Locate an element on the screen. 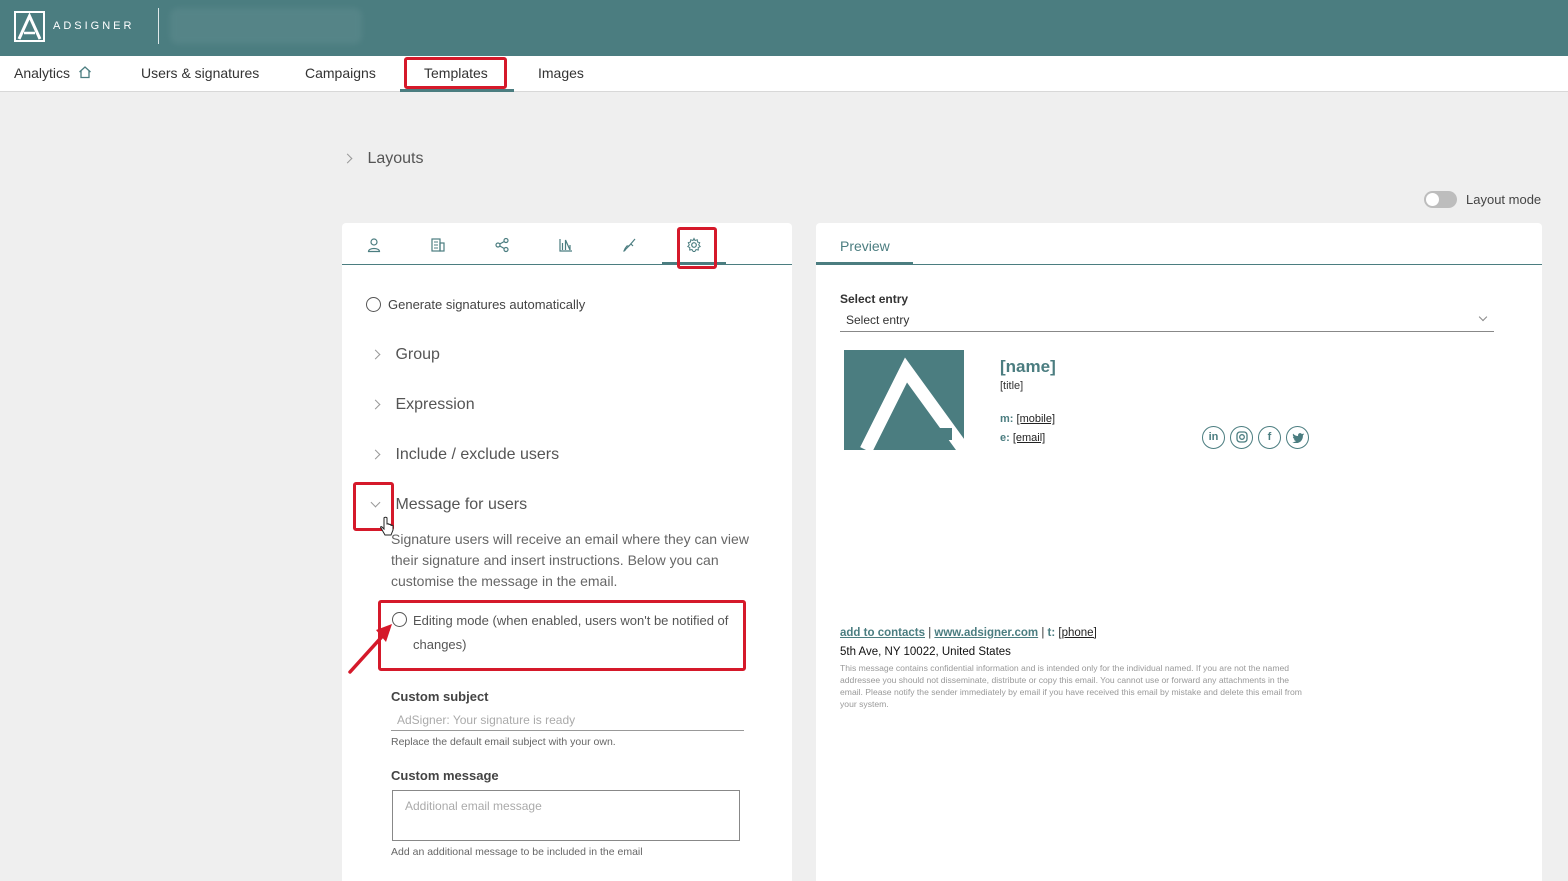  signature-mobile-line: m: [mobile] is located at coordinates (1027, 419).